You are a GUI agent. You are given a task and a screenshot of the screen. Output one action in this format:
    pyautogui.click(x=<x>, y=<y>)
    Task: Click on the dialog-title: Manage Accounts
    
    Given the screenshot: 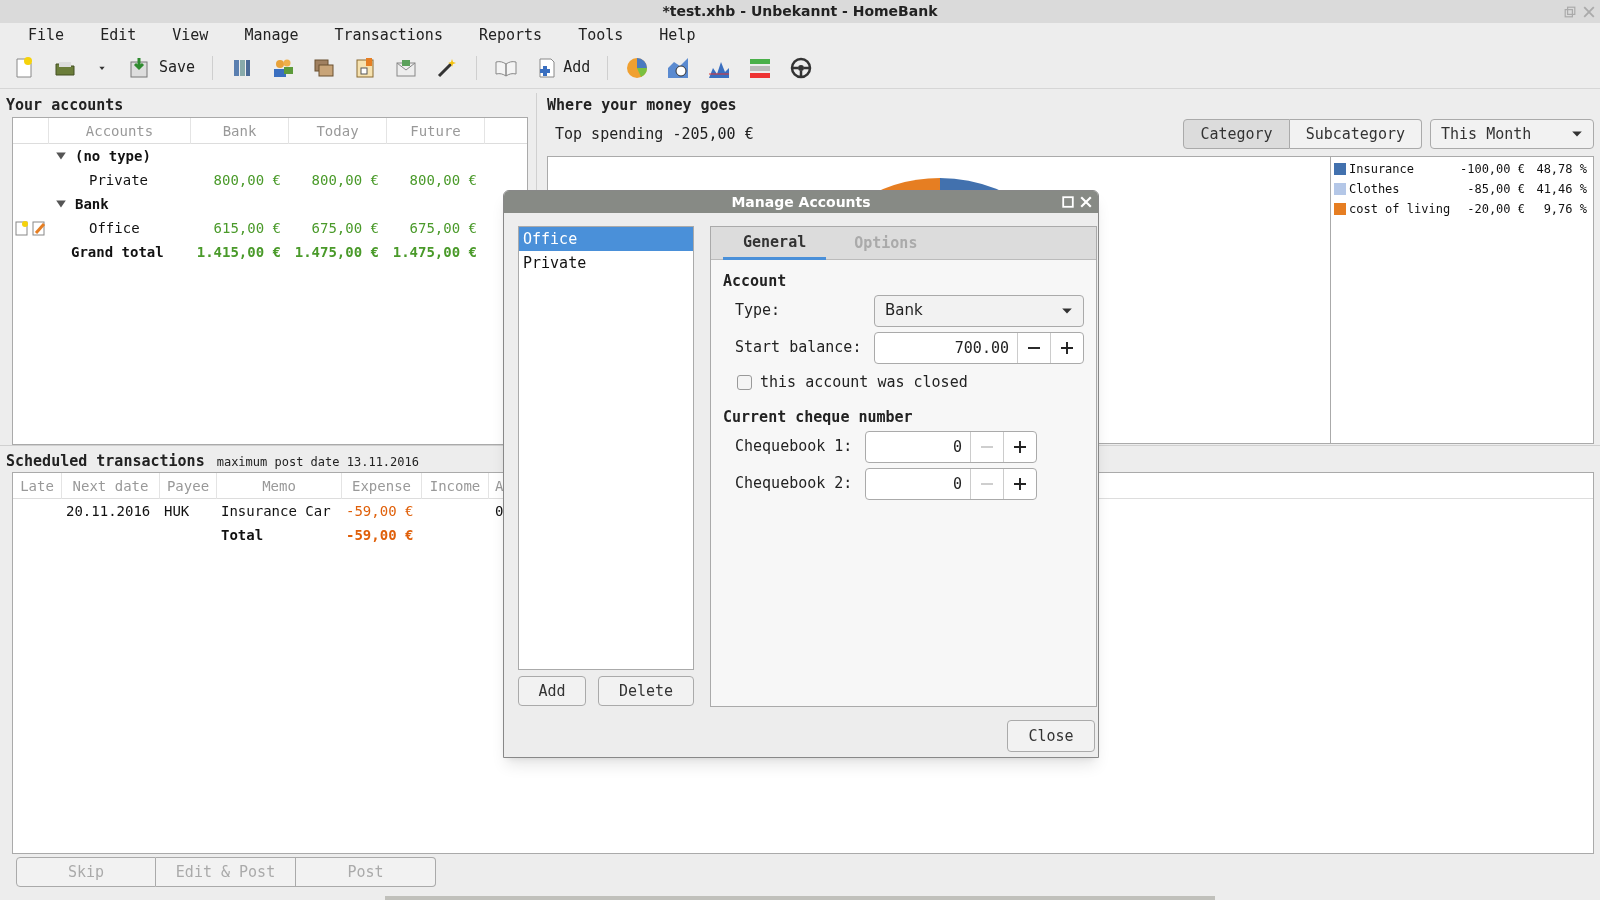 What is the action you would take?
    pyautogui.click(x=801, y=202)
    